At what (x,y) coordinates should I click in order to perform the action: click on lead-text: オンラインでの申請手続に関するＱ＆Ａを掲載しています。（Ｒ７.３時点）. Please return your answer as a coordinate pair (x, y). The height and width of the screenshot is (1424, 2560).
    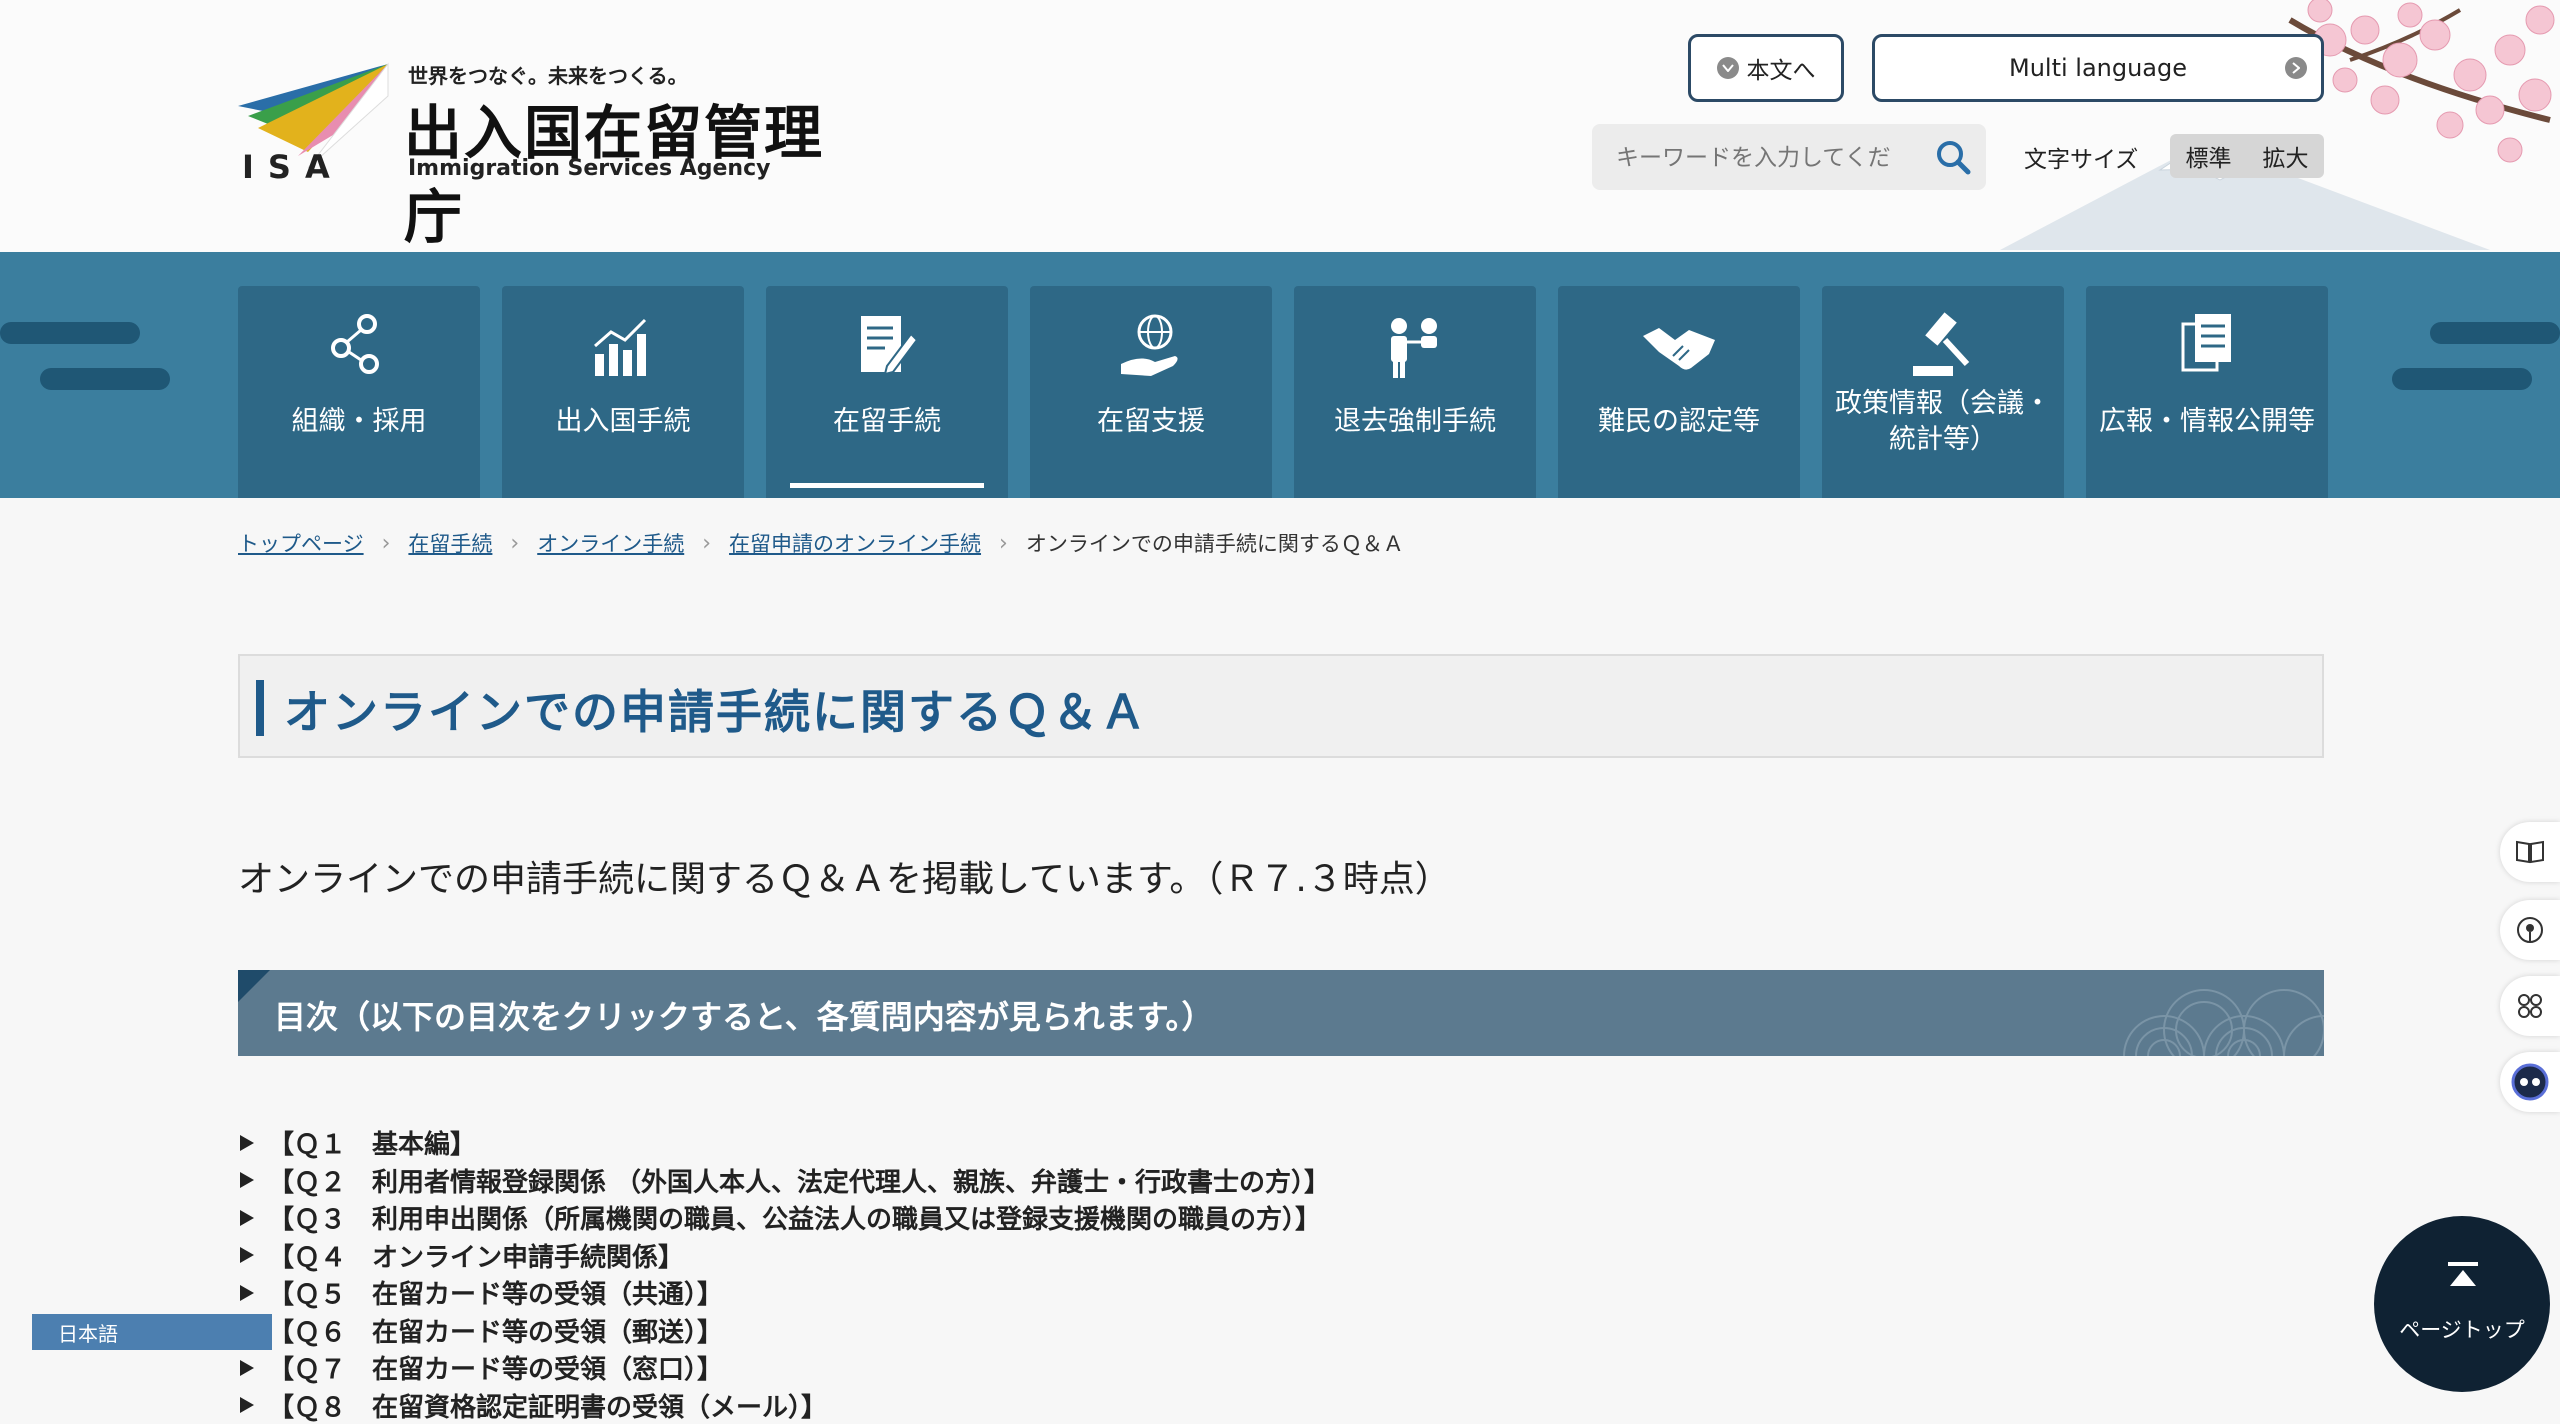
    Looking at the image, I should click on (844, 876).